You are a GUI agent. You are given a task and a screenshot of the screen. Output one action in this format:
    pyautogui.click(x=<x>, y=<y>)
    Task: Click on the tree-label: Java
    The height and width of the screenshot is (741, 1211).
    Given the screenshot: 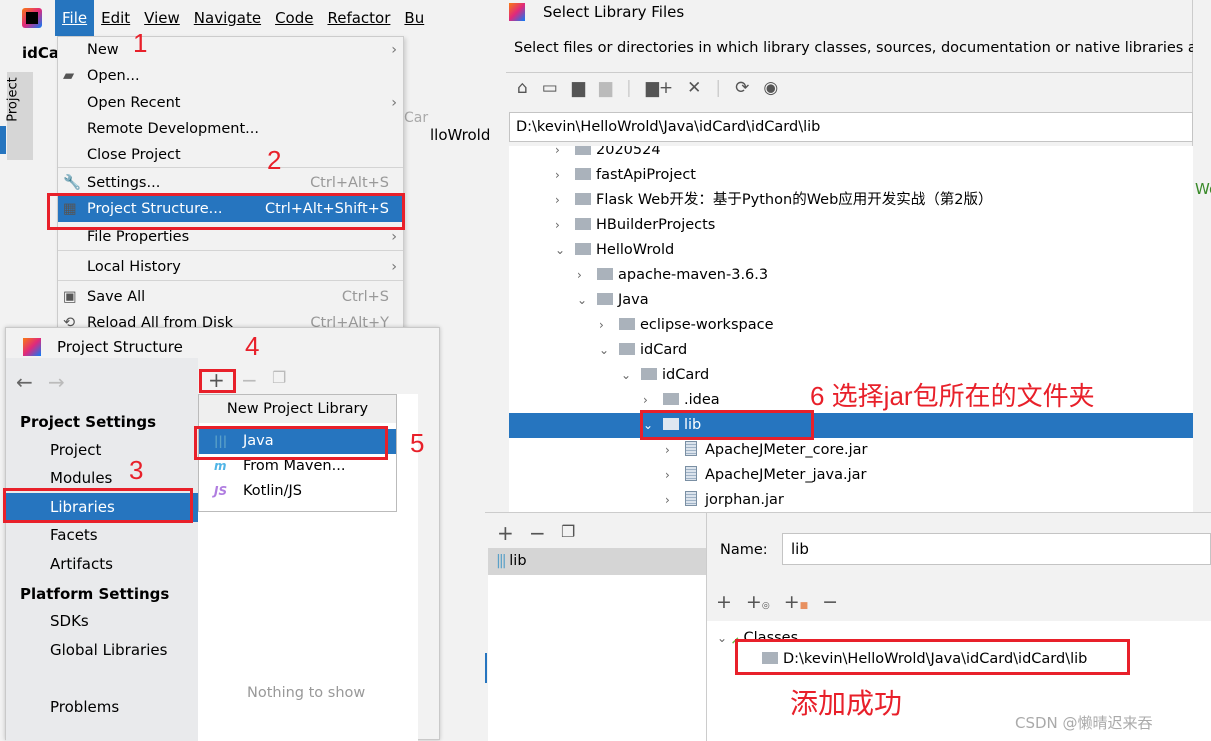 What is the action you would take?
    pyautogui.click(x=633, y=300)
    